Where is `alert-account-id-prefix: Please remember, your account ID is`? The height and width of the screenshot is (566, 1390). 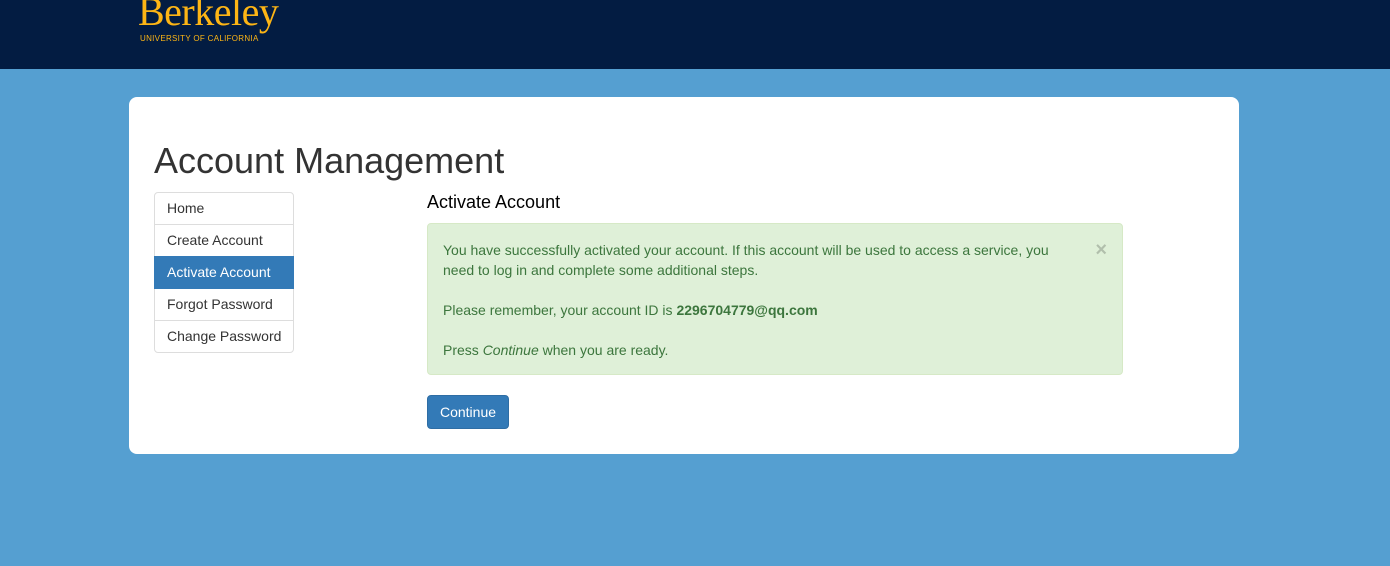 alert-account-id-prefix: Please remember, your account ID is is located at coordinates (560, 310).